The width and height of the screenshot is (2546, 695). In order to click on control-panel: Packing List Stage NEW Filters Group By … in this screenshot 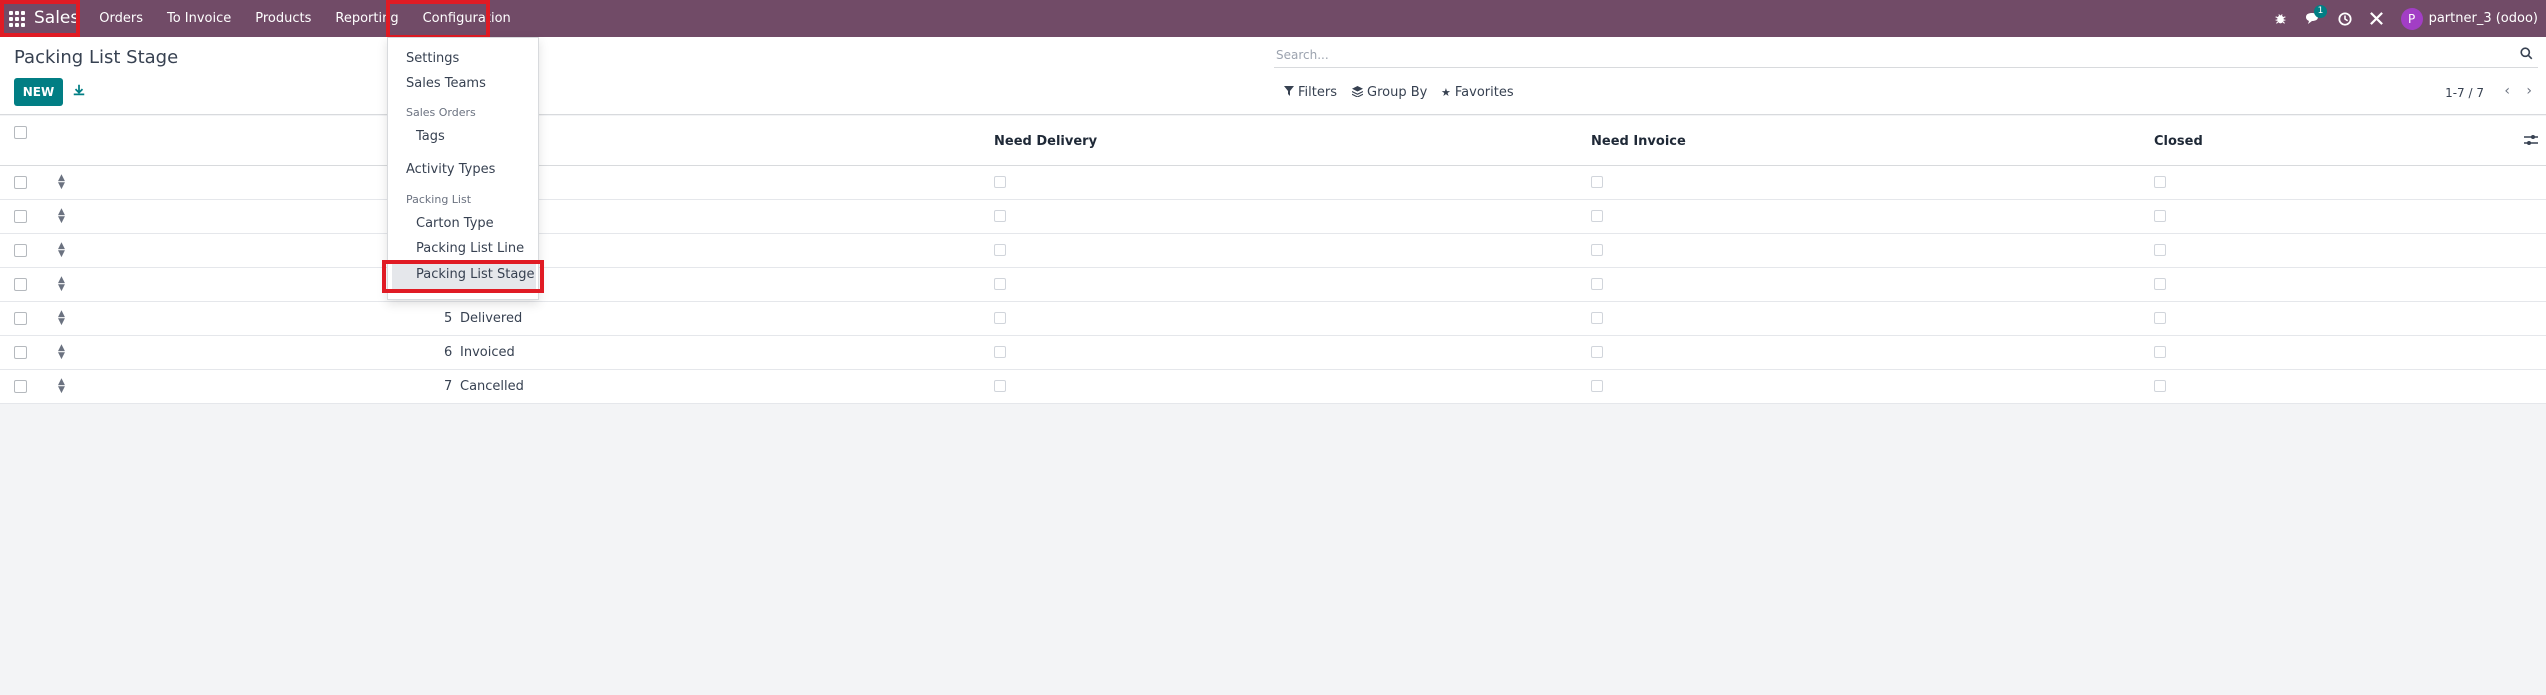, I will do `click(1273, 76)`.